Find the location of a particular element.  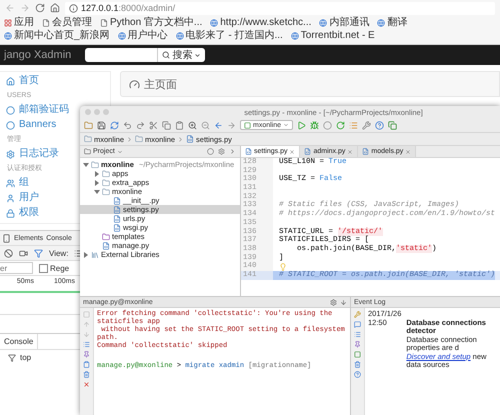

bookmark-link: 新闻中心首页_新浪网 is located at coordinates (57, 36).